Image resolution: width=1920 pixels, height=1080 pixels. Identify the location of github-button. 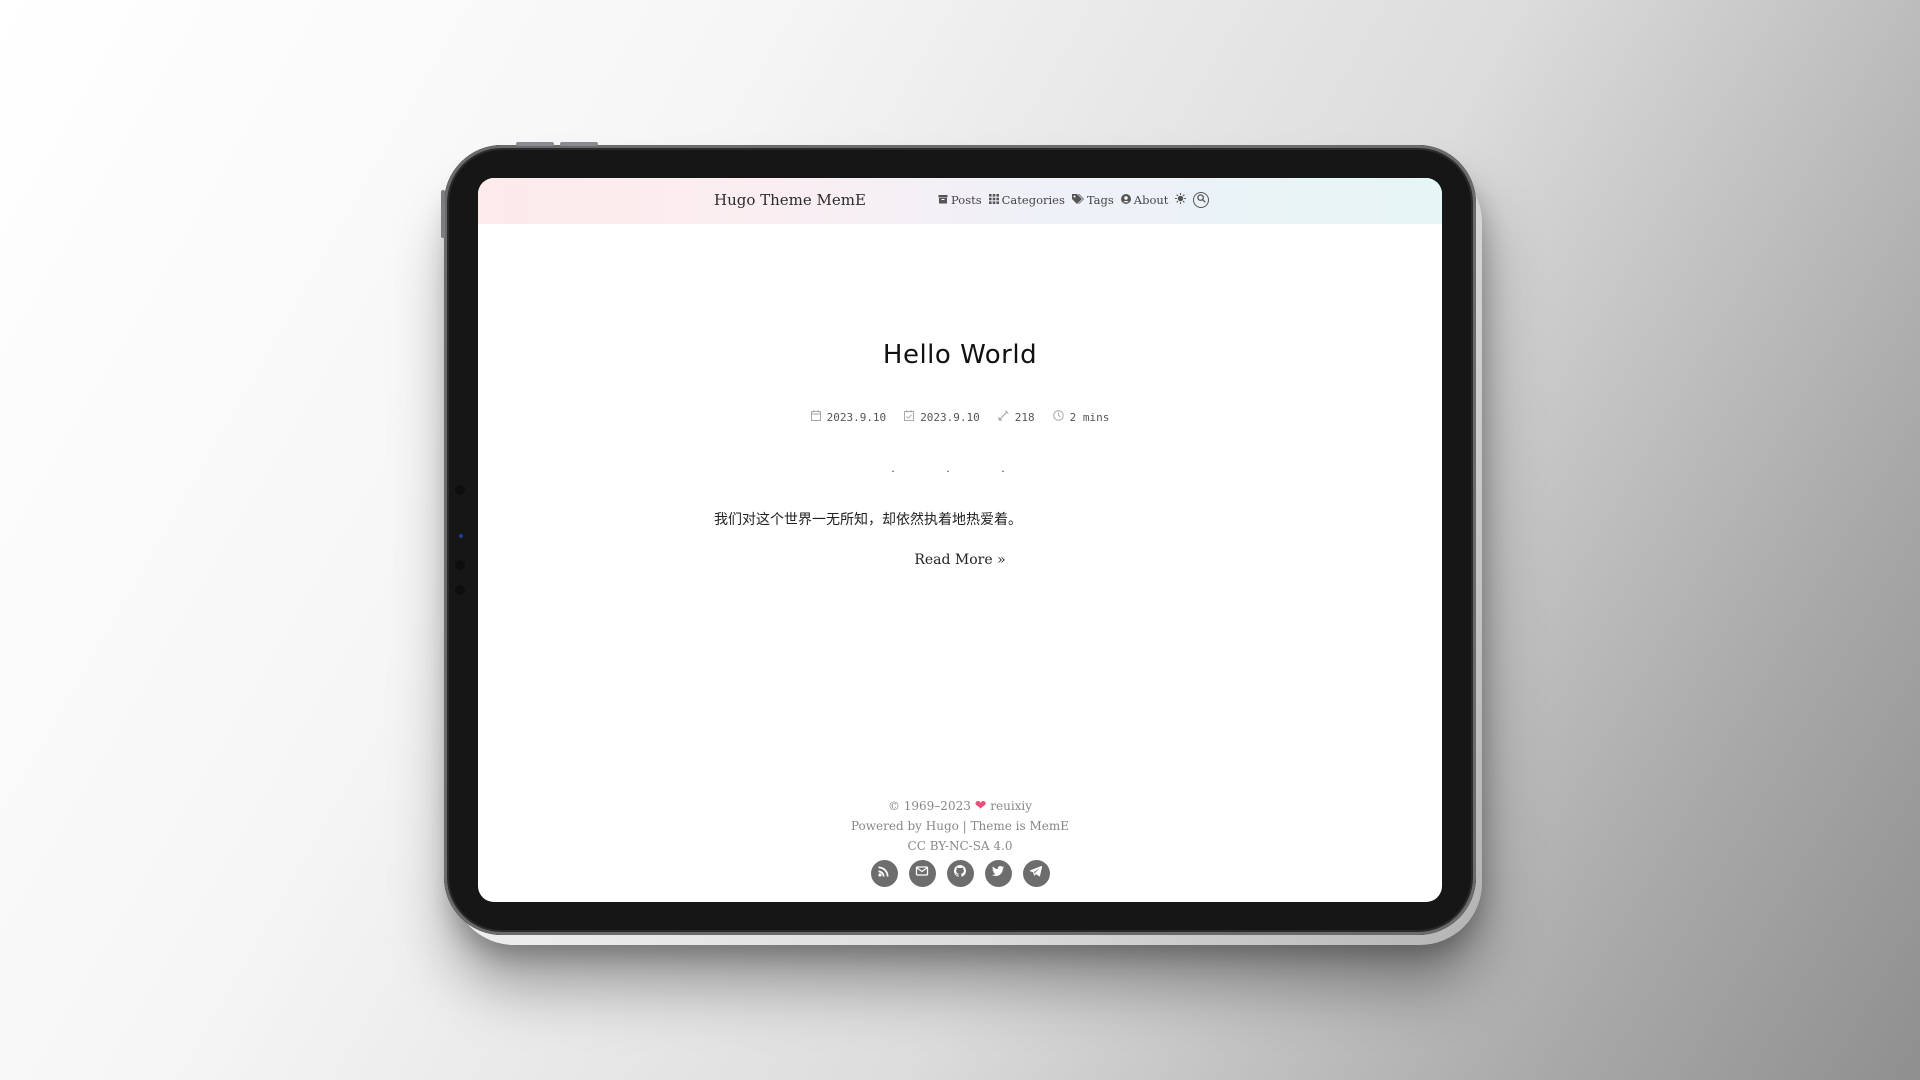
(960, 873).